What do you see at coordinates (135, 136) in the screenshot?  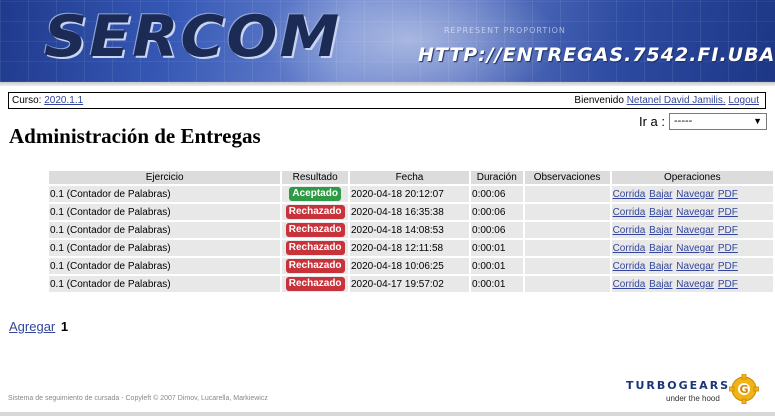 I see `page-title: Administración de Entregas` at bounding box center [135, 136].